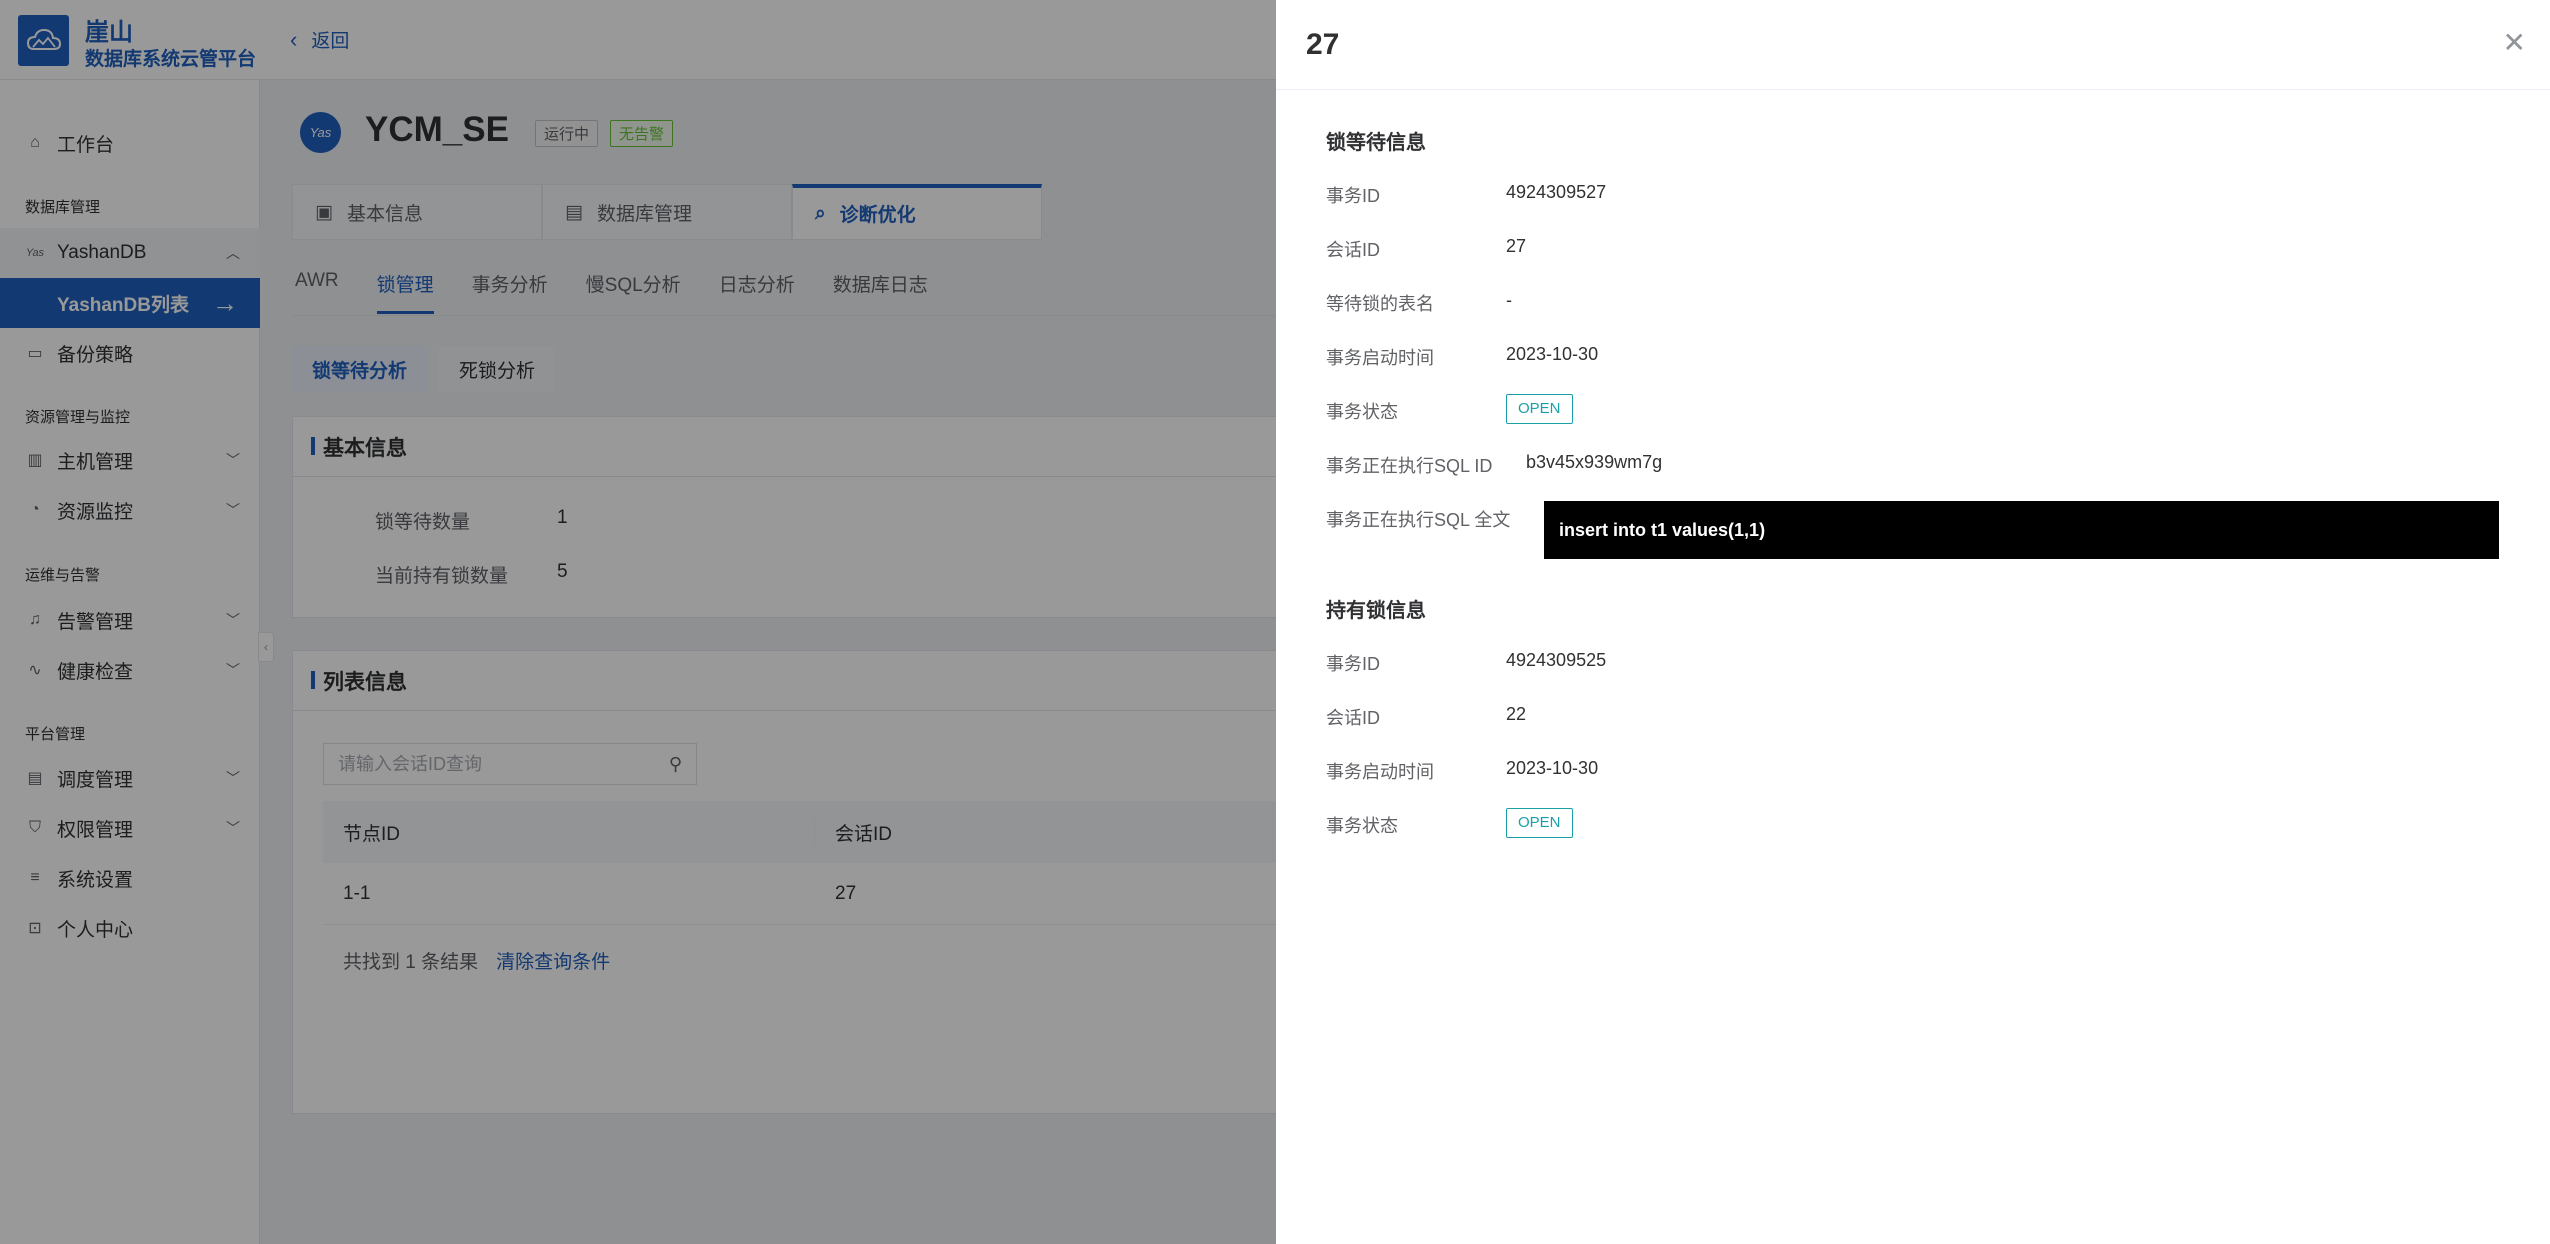  I want to click on lock-wait-section-title: 锁等待信息, so click(1376, 143).